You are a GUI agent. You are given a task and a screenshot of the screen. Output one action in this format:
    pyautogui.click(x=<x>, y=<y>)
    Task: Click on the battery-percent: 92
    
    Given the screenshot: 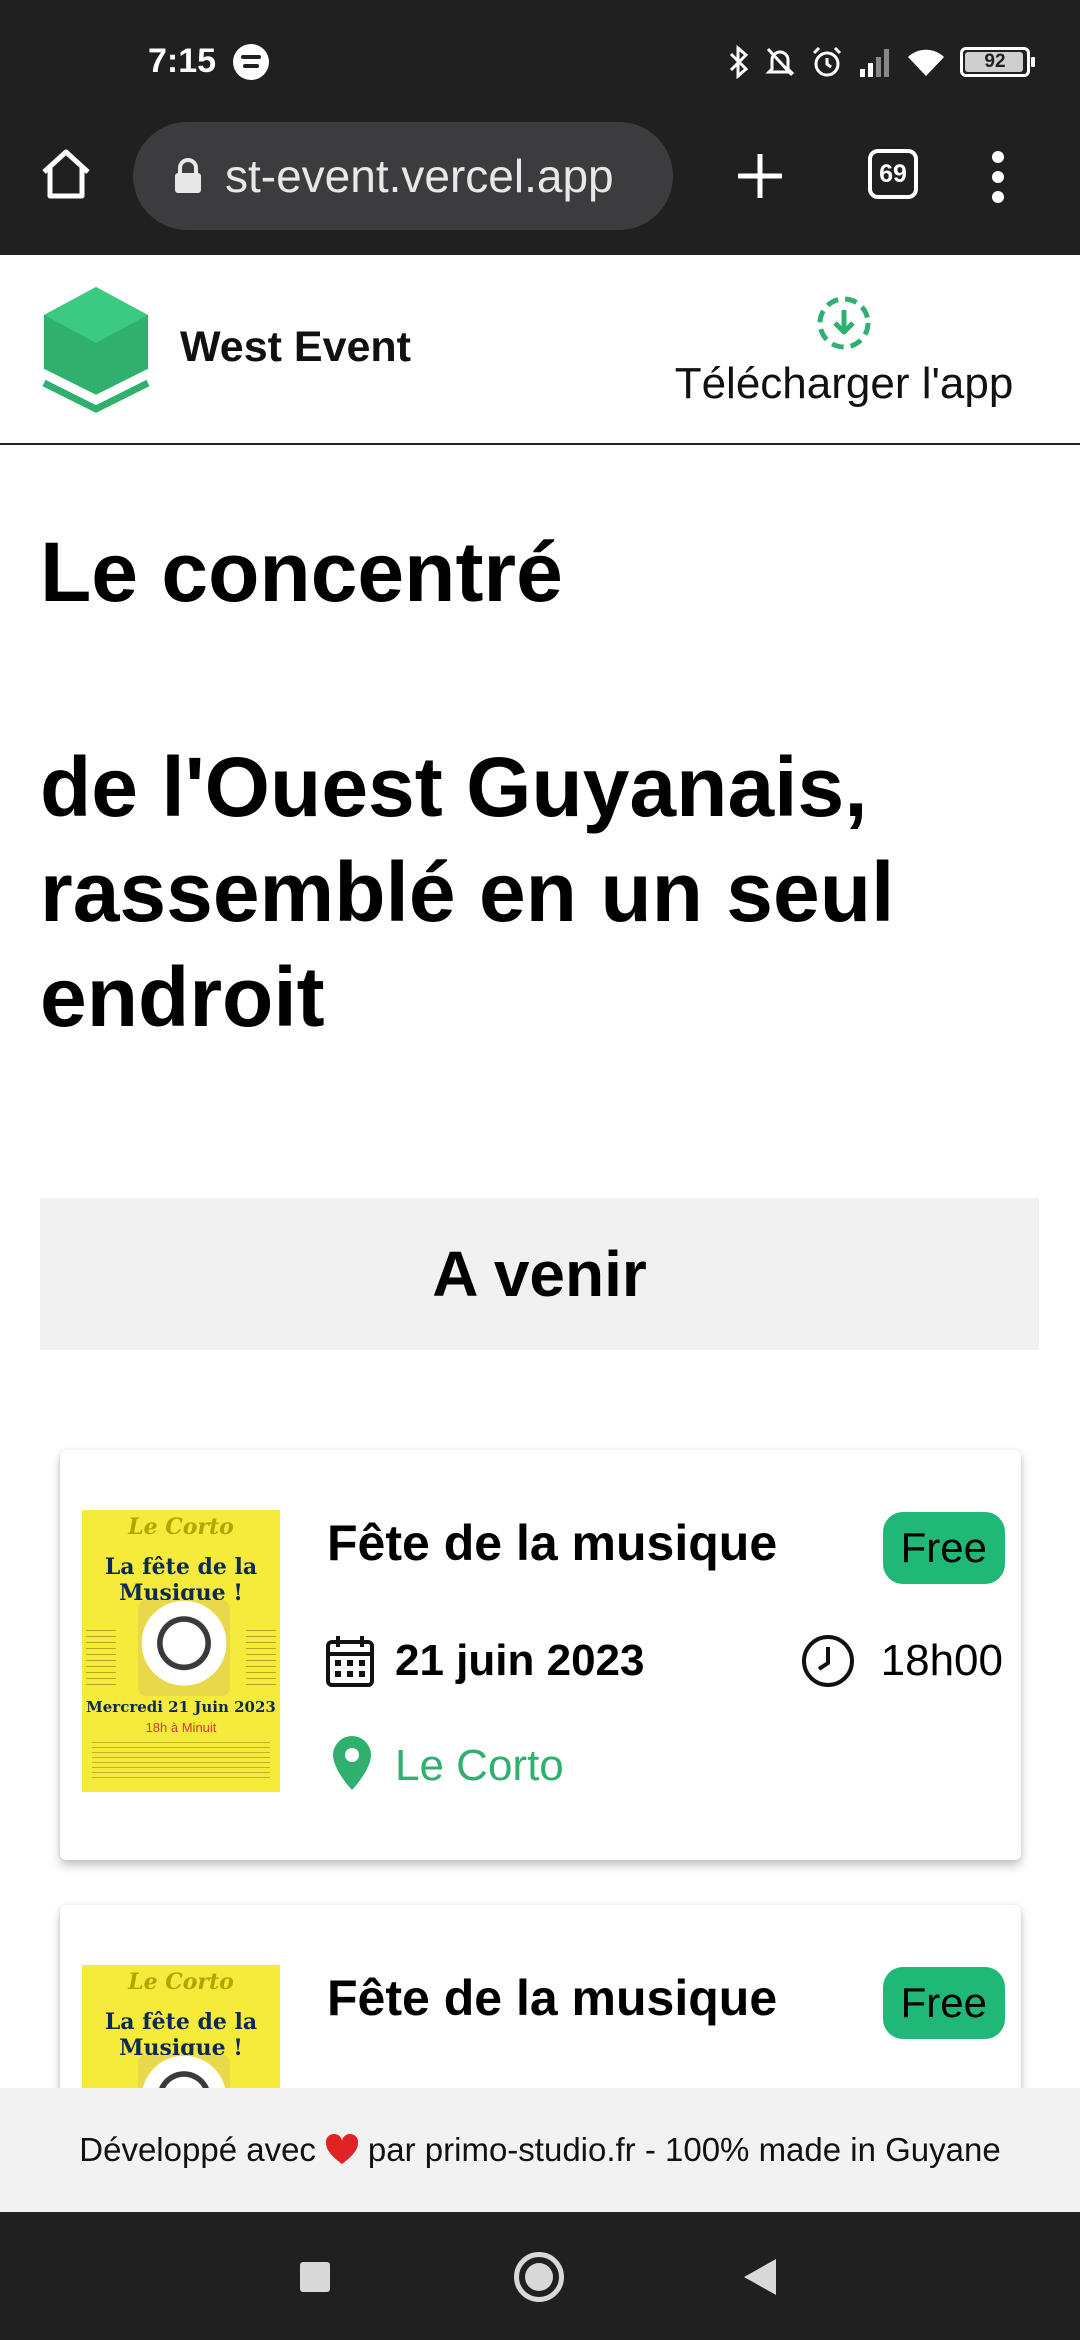 What is the action you would take?
    pyautogui.click(x=995, y=61)
    